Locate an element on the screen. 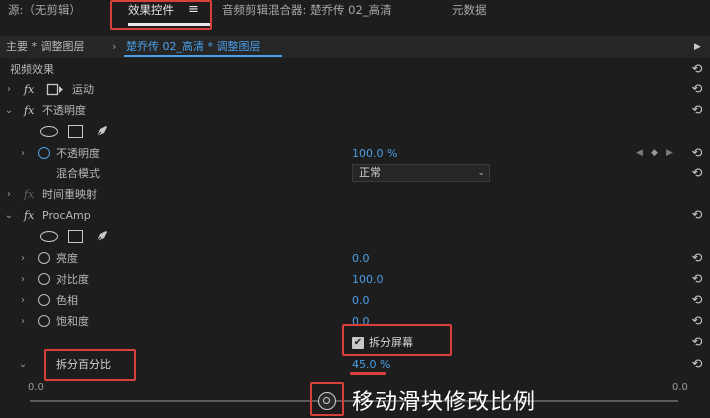 The image size is (710, 418). opacity-property-label: 不透明度 is located at coordinates (78, 153).